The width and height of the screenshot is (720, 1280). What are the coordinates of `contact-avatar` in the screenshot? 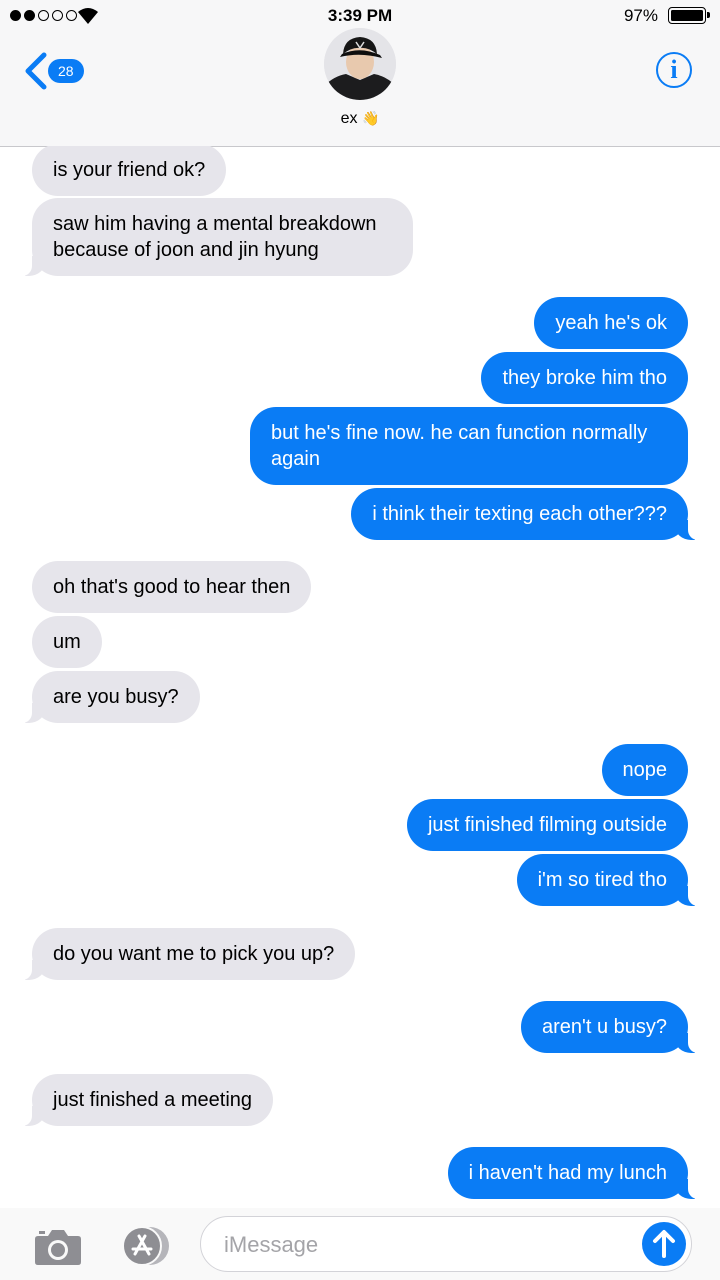 It's located at (360, 64).